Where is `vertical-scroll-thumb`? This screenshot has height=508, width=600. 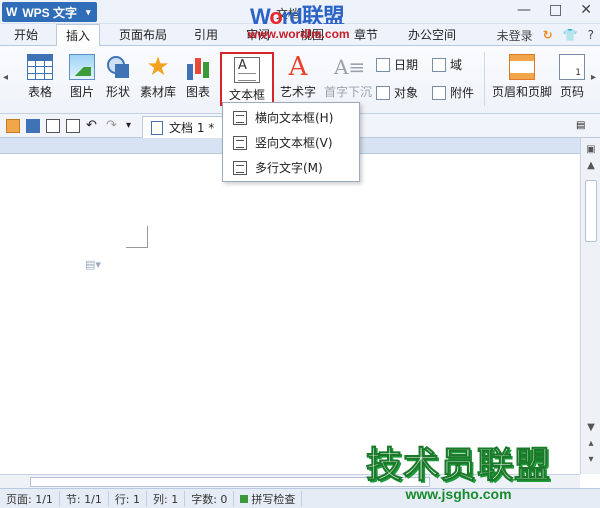
vertical-scroll-thumb is located at coordinates (591, 211).